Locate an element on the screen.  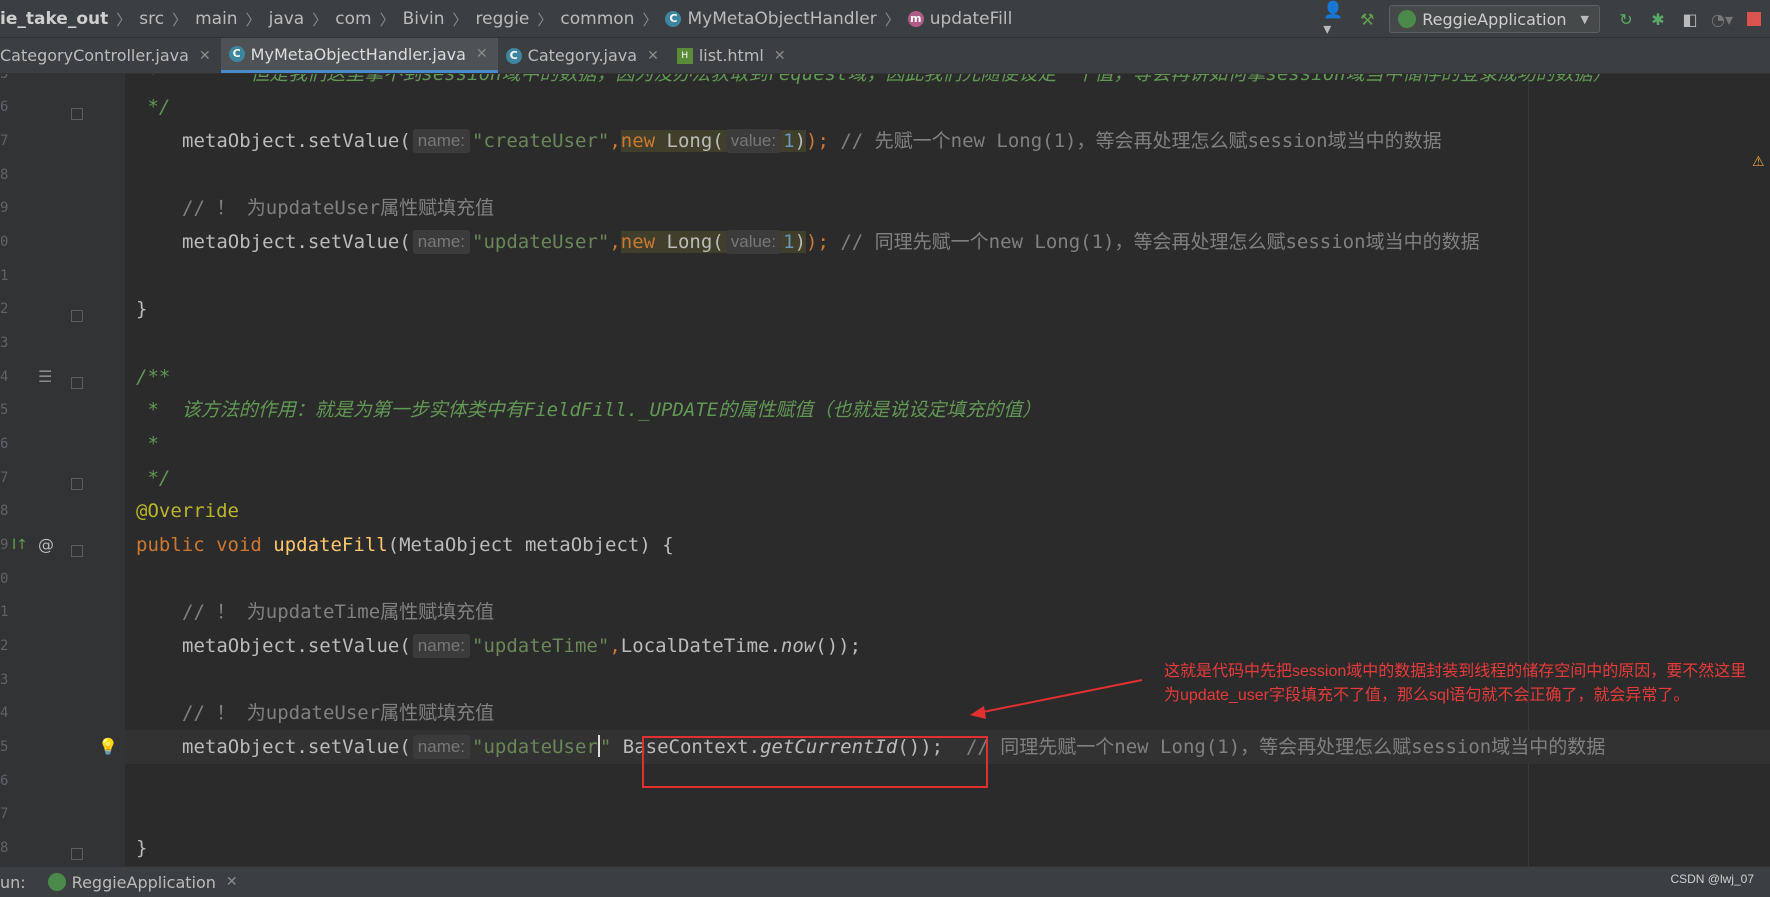
code-line: * is located at coordinates (147, 444).